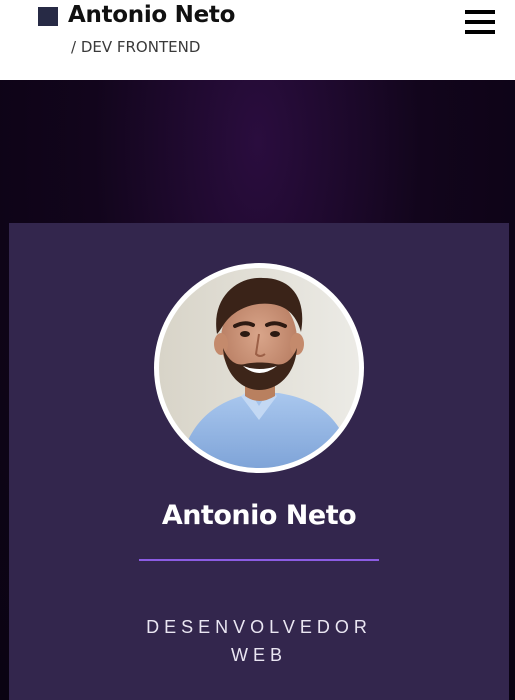  Describe the element at coordinates (259, 515) in the screenshot. I see `profile-name: Antonio Neto` at that location.